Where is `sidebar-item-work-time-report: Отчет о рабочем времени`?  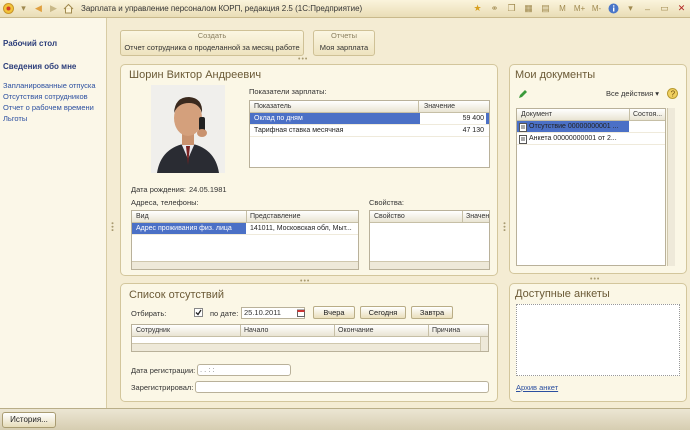 sidebar-item-work-time-report: Отчет о рабочем времени is located at coordinates (53, 107).